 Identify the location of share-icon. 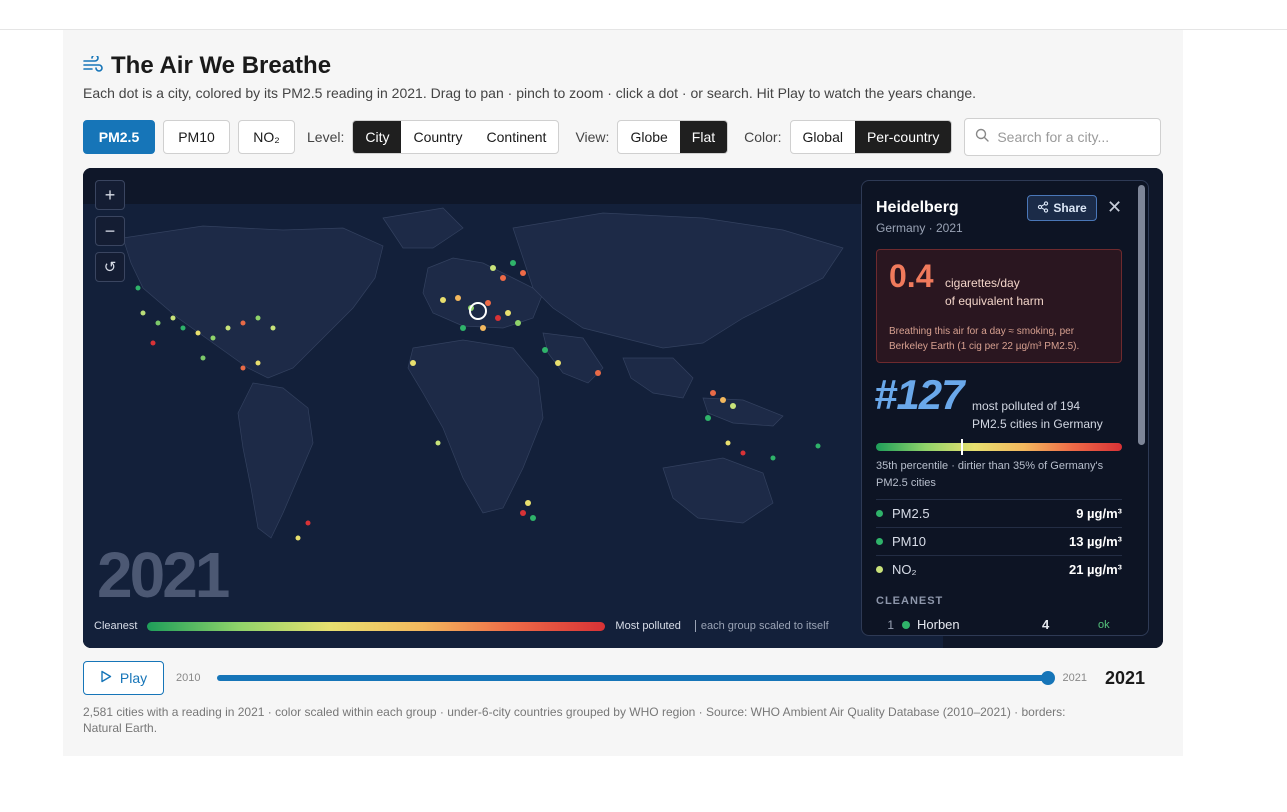
(1043, 208).